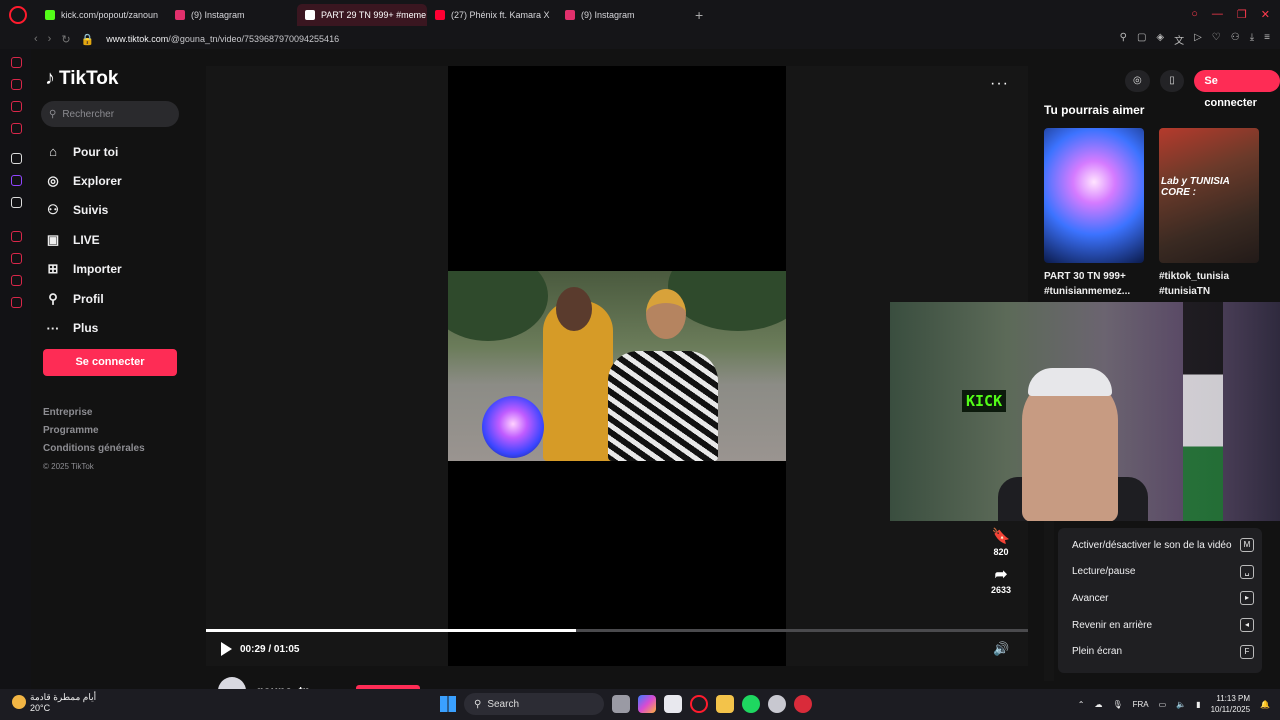 This screenshot has width=1280, height=720. I want to click on login-button: Se connecter, so click(110, 362).